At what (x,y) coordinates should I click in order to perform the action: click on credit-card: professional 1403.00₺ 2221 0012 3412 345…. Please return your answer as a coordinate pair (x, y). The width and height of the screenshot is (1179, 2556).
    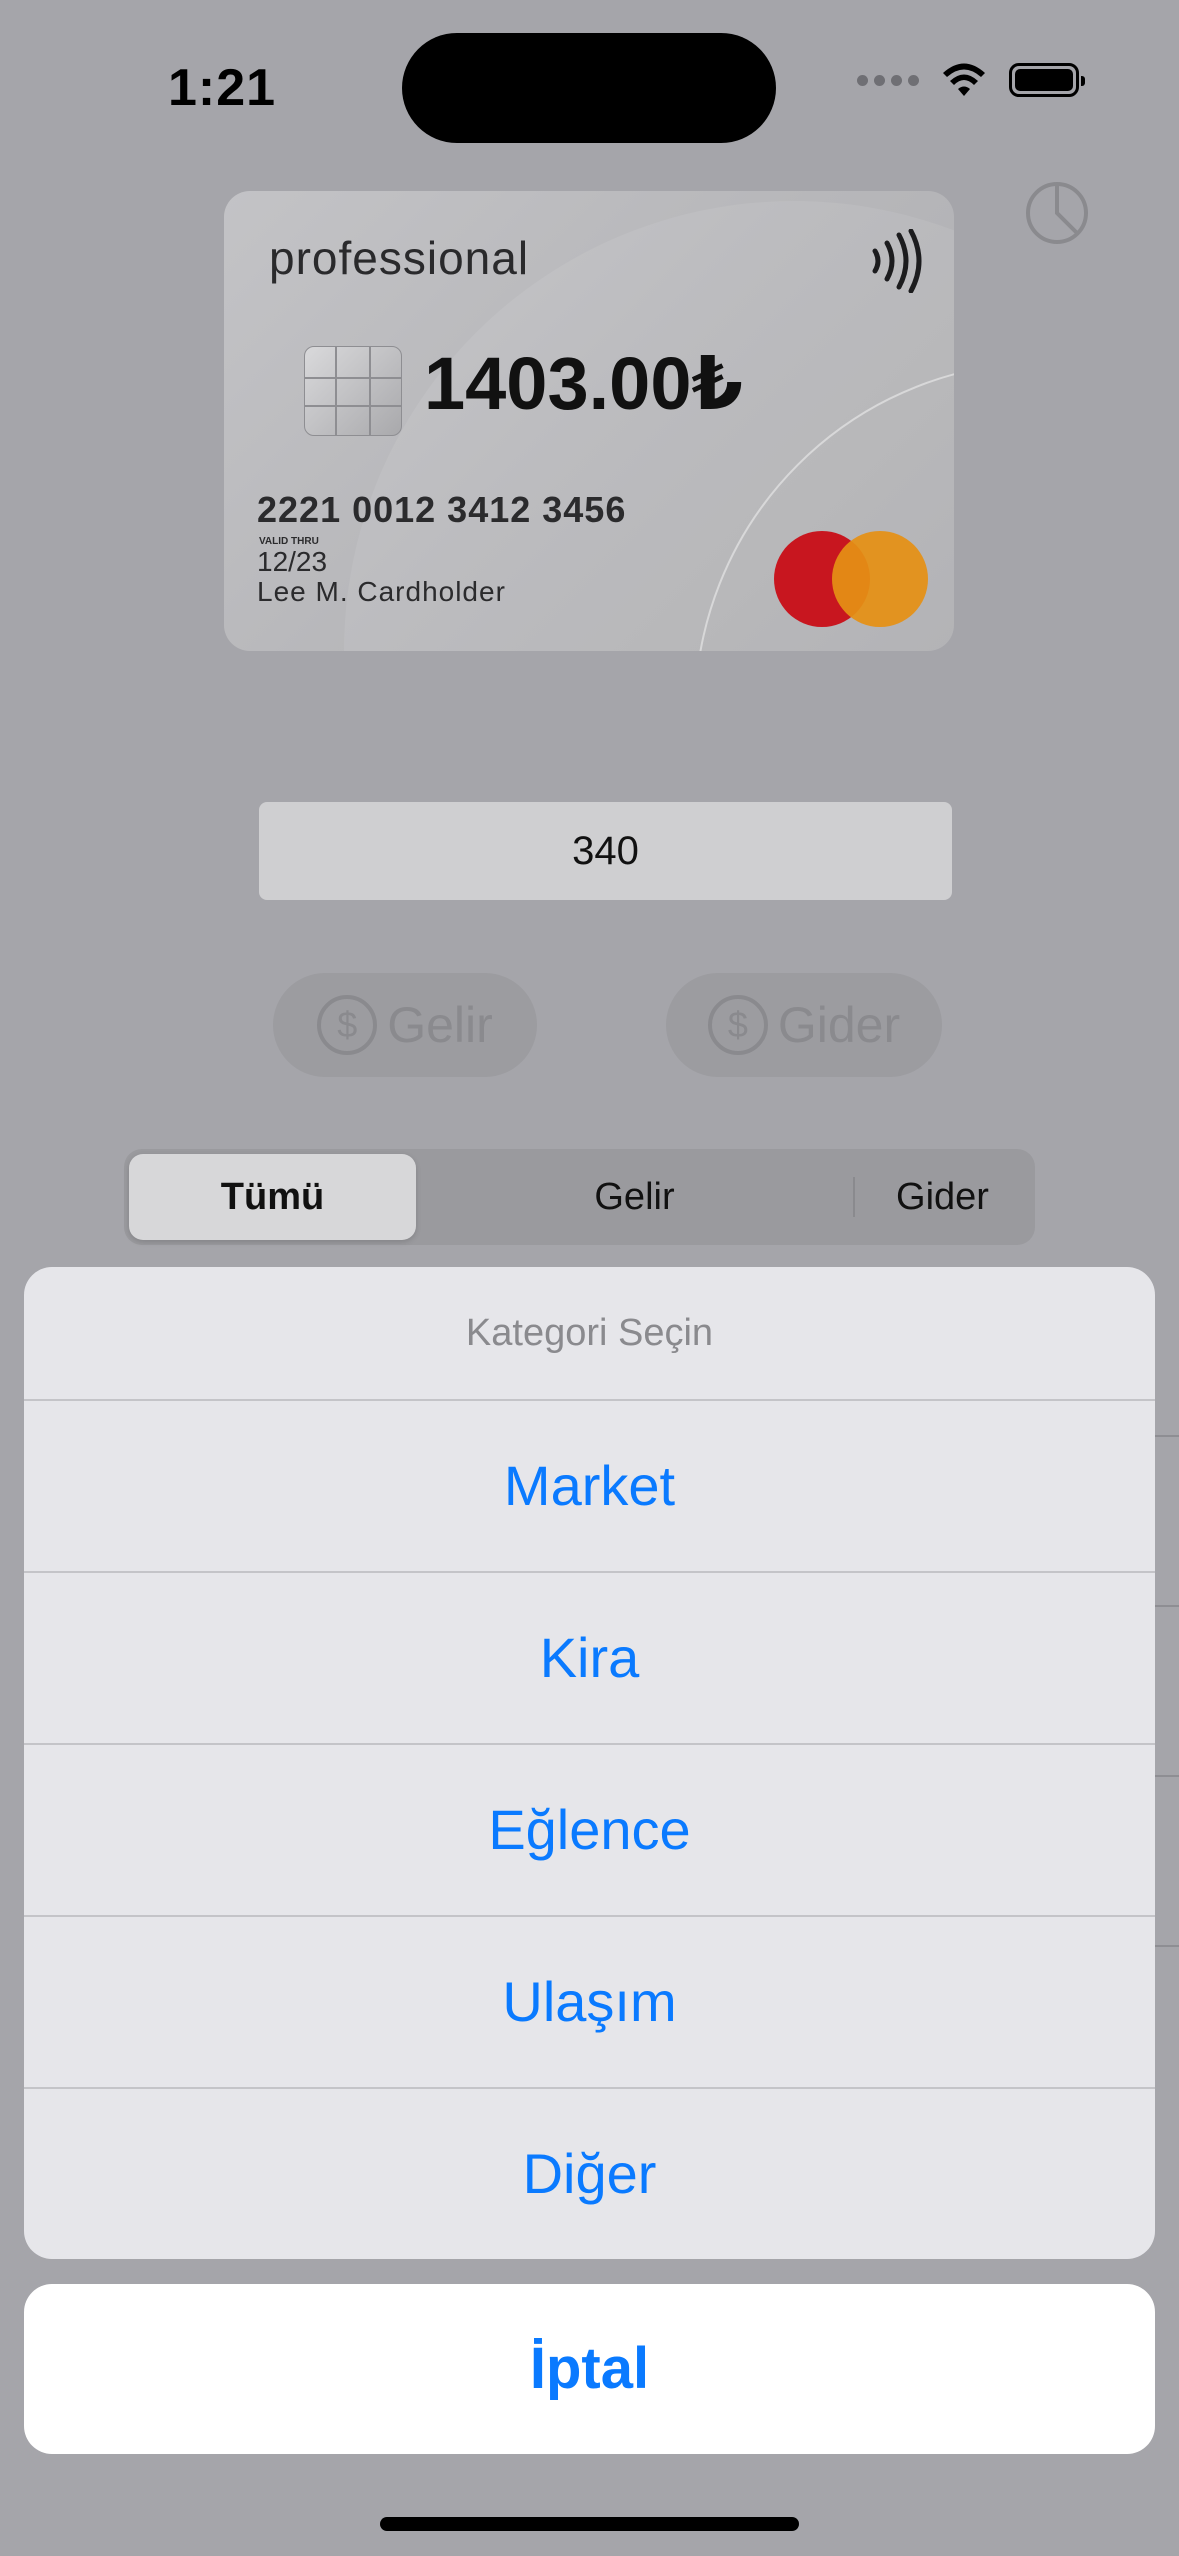
    Looking at the image, I should click on (589, 421).